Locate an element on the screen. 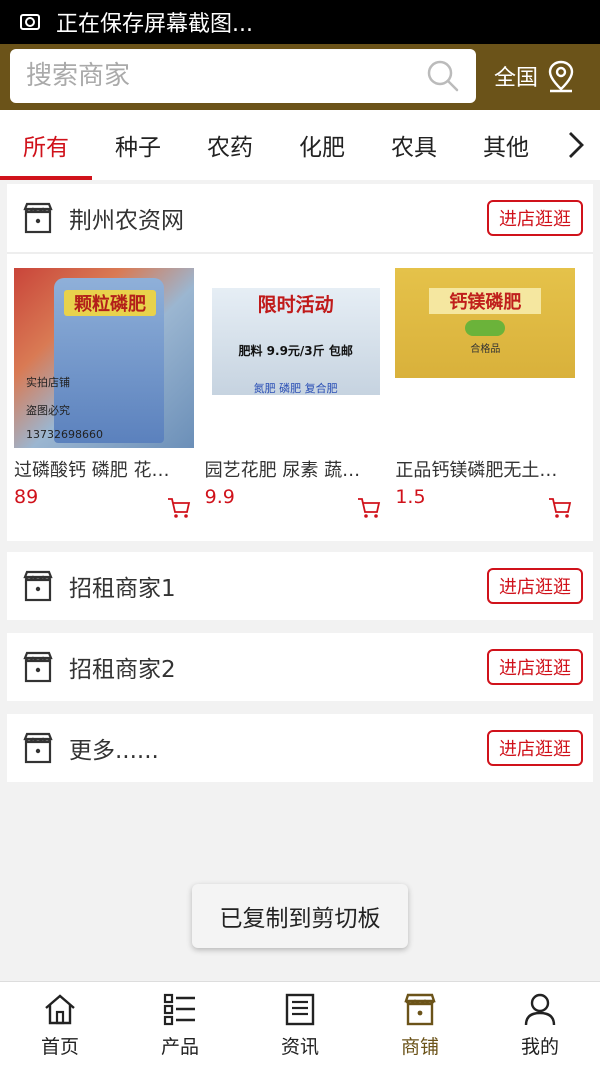  shop-header: 荆州农资网 进店逛逛 is located at coordinates (300, 218).